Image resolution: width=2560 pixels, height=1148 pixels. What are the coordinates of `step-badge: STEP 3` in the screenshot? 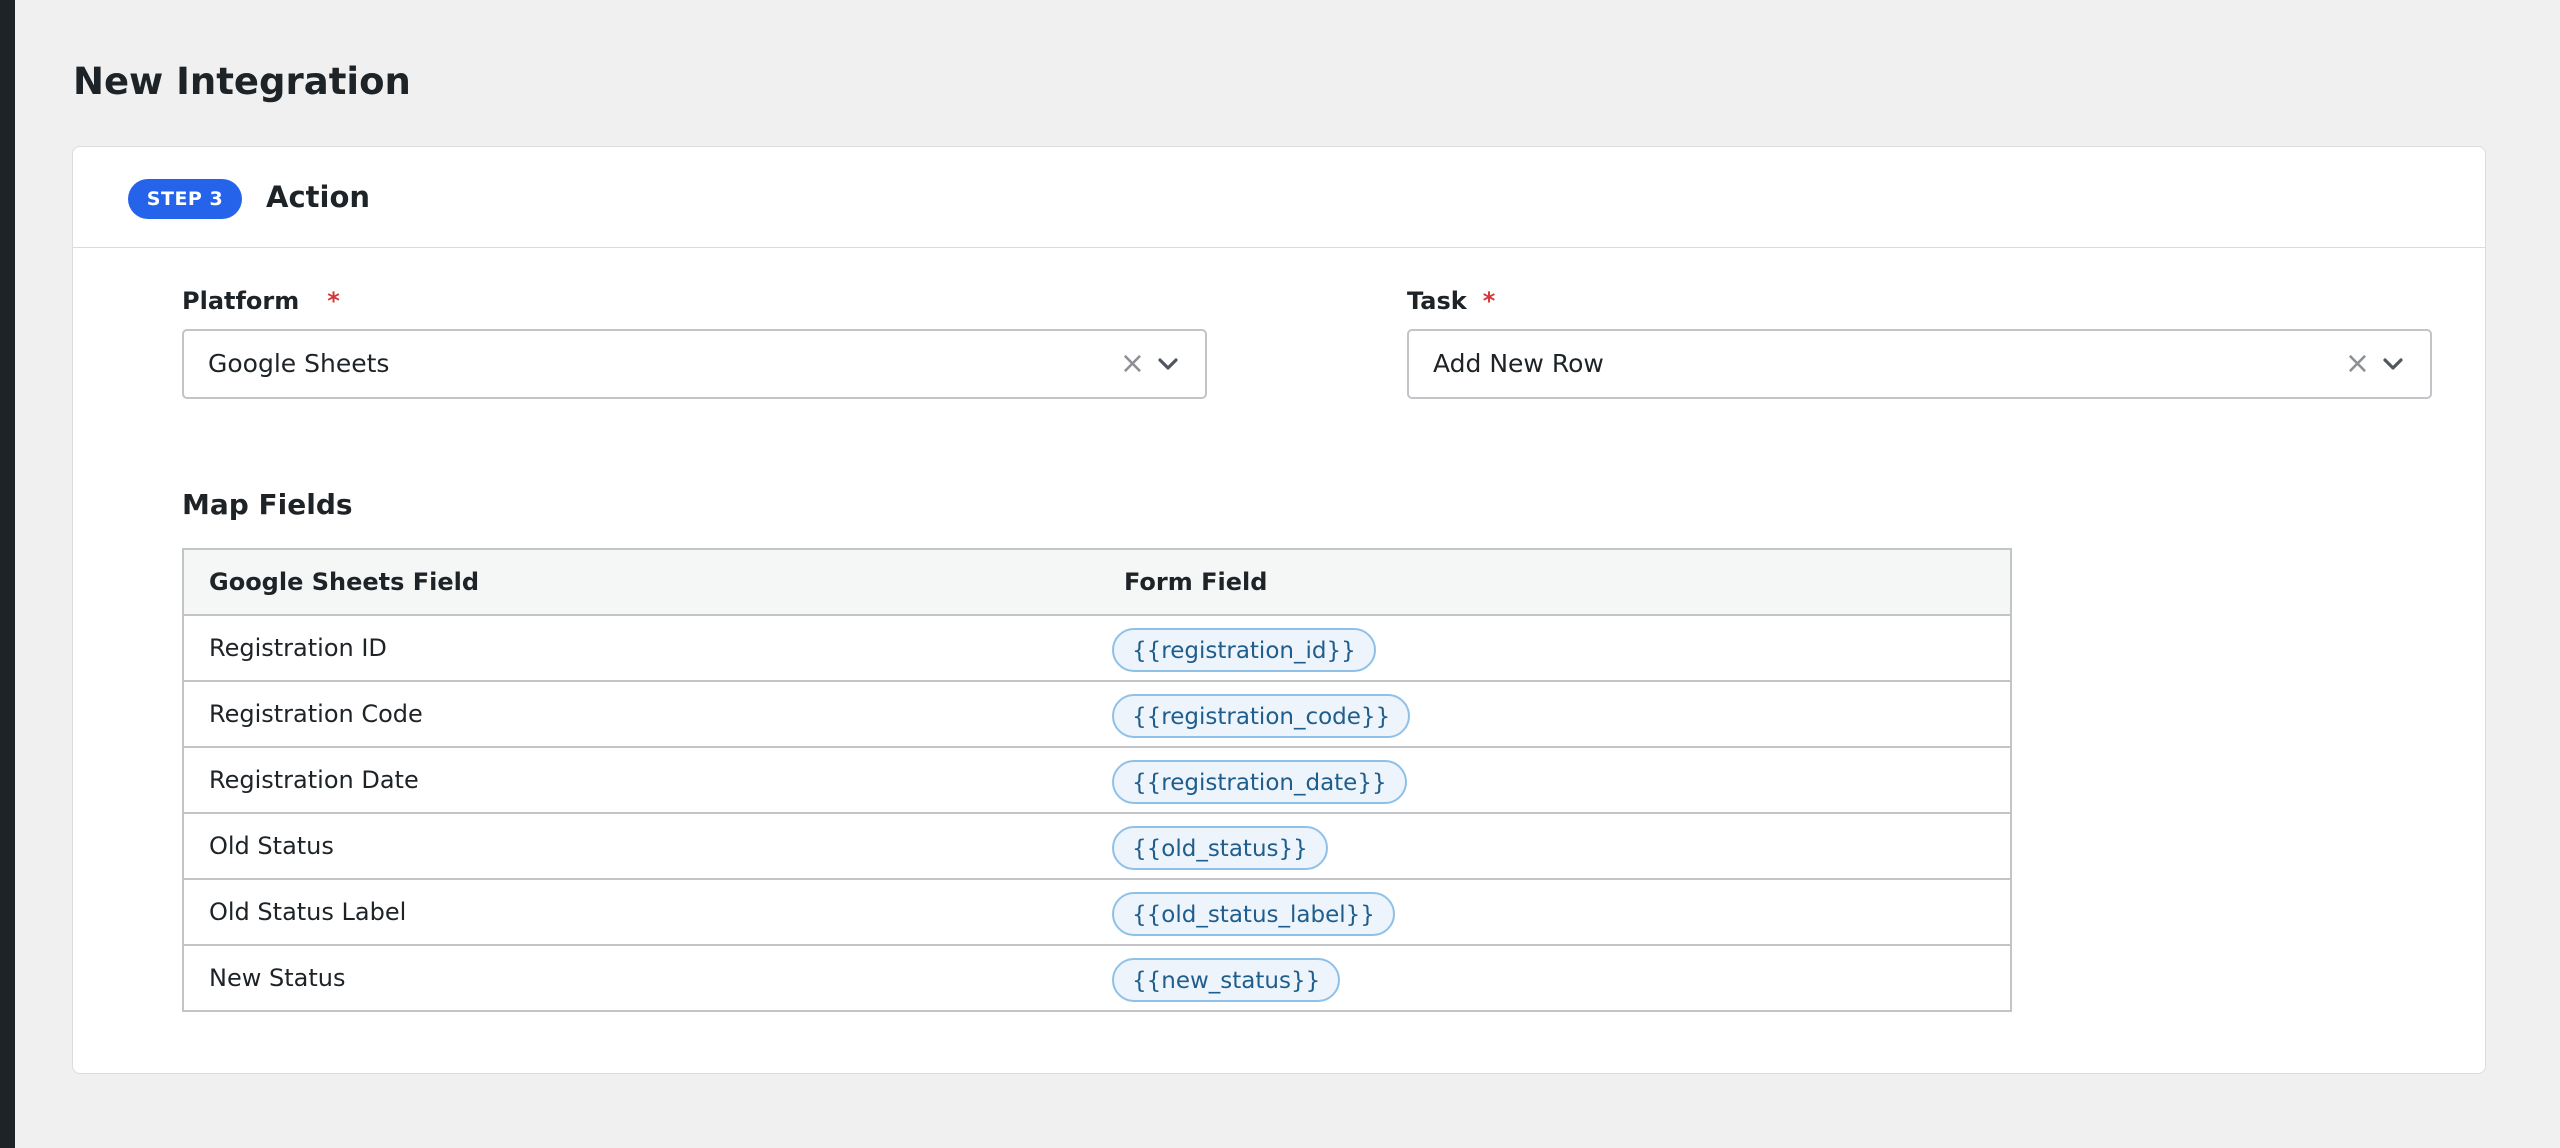 It's located at (185, 199).